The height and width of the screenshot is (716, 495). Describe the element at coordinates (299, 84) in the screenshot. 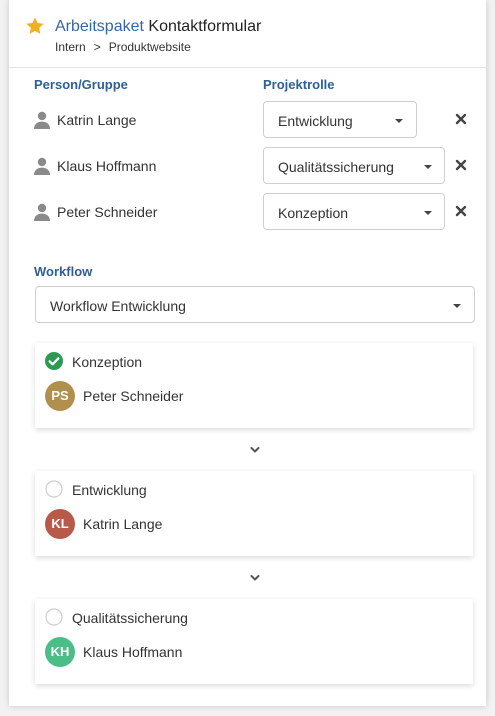

I see `column-header-role: Projektrolle` at that location.